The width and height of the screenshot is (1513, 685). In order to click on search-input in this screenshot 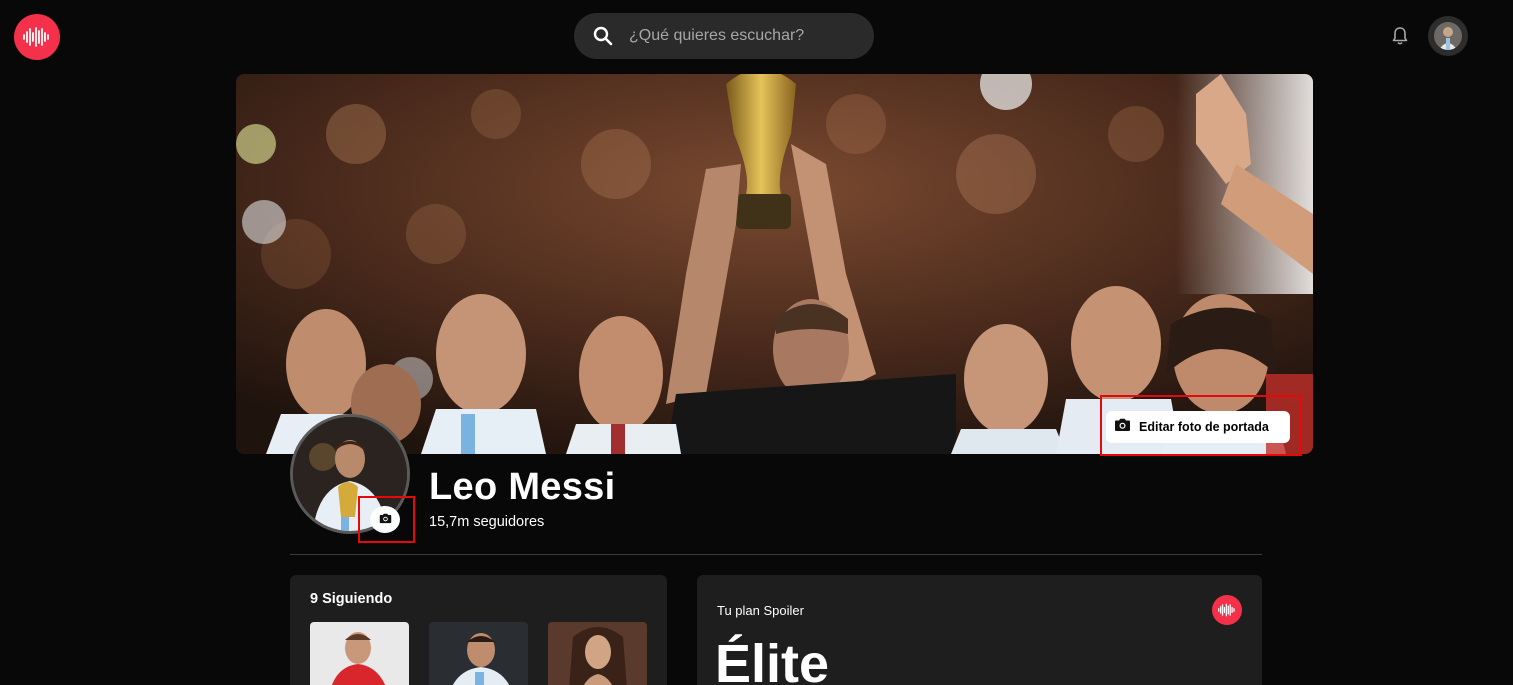, I will do `click(744, 36)`.